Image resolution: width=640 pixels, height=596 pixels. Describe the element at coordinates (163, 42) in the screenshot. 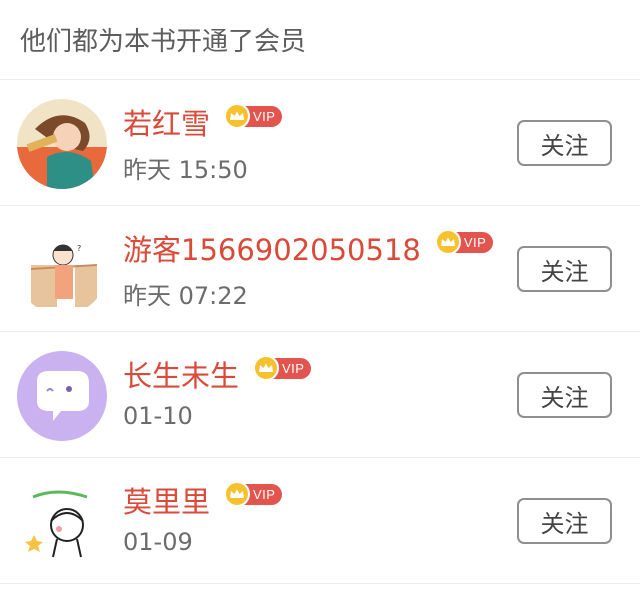

I see `section-title: 他们都为本书开通了会员` at that location.